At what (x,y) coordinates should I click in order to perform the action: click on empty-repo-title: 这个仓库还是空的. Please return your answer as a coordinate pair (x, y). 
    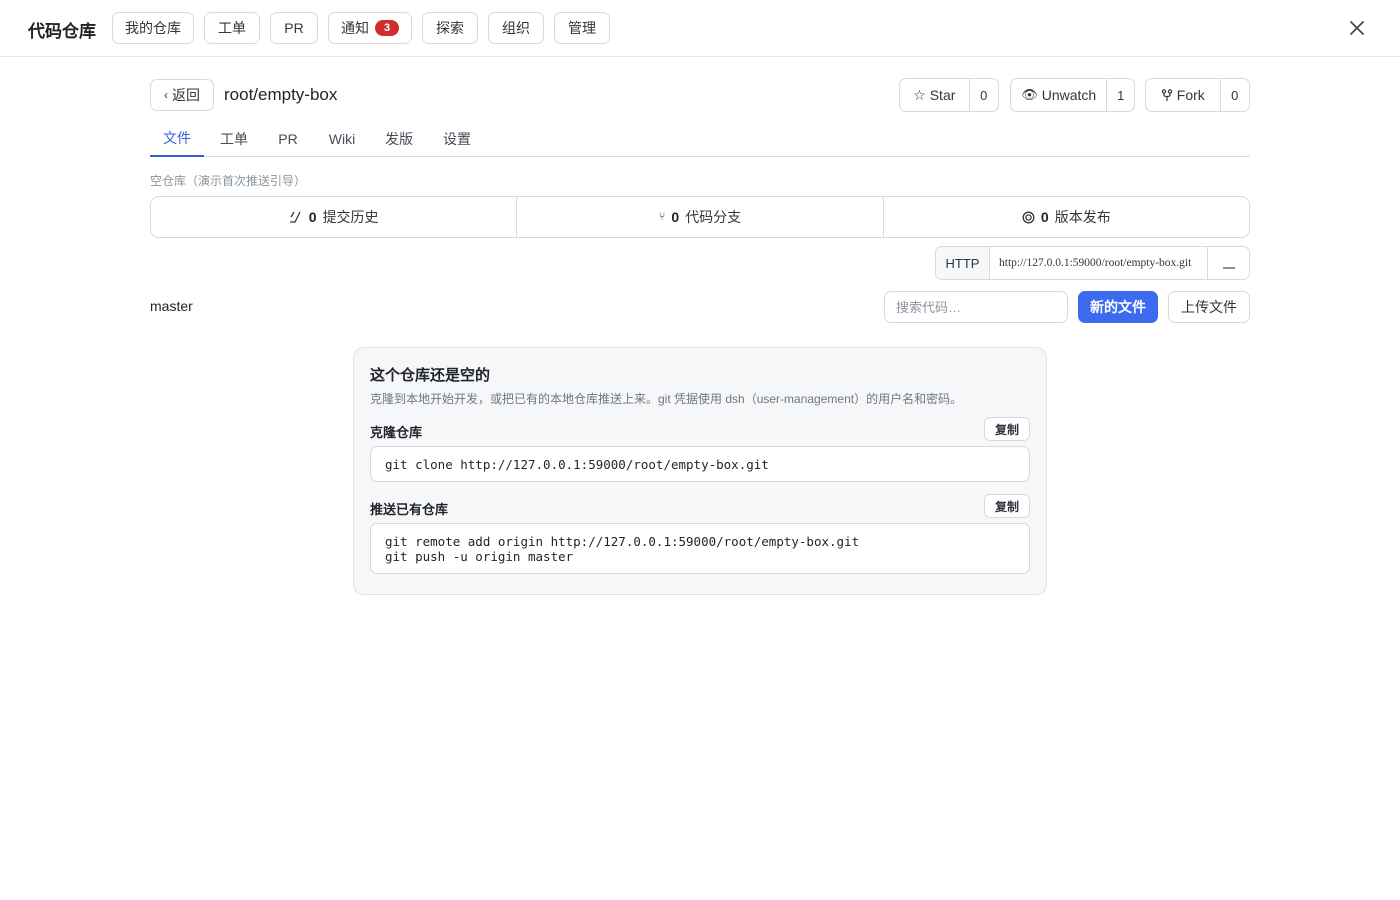
    Looking at the image, I should click on (430, 375).